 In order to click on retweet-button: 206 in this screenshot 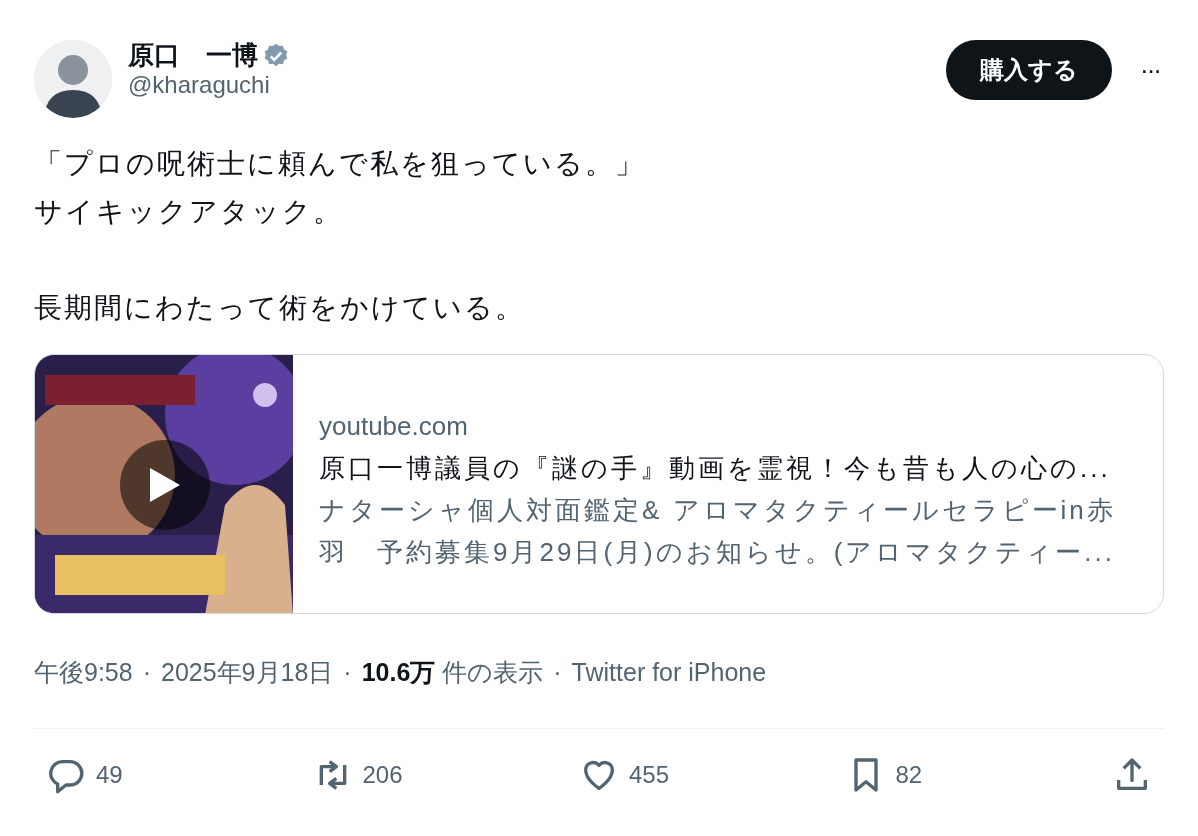, I will do `click(378, 774)`.